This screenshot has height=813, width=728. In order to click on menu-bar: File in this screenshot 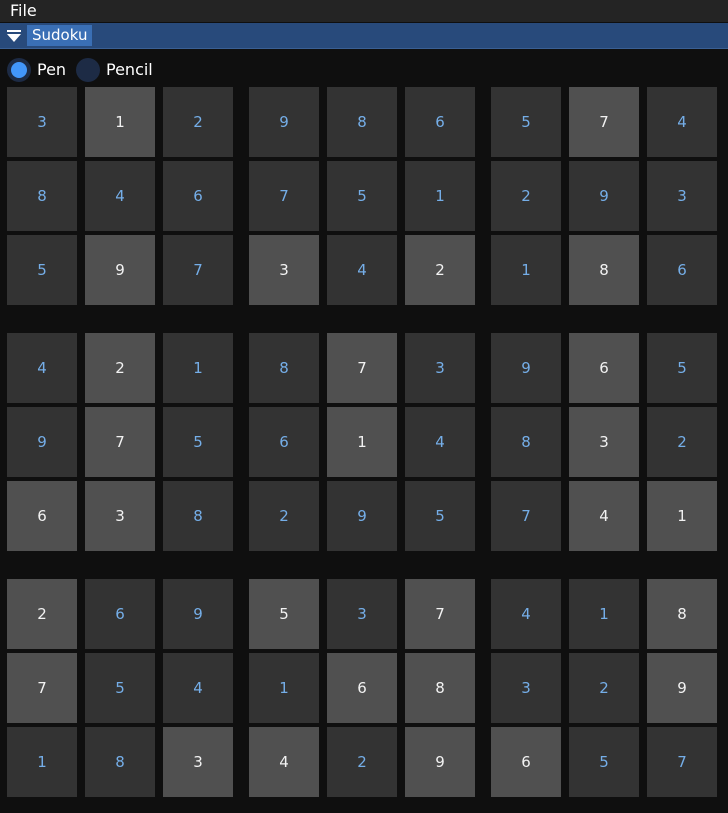, I will do `click(364, 11)`.